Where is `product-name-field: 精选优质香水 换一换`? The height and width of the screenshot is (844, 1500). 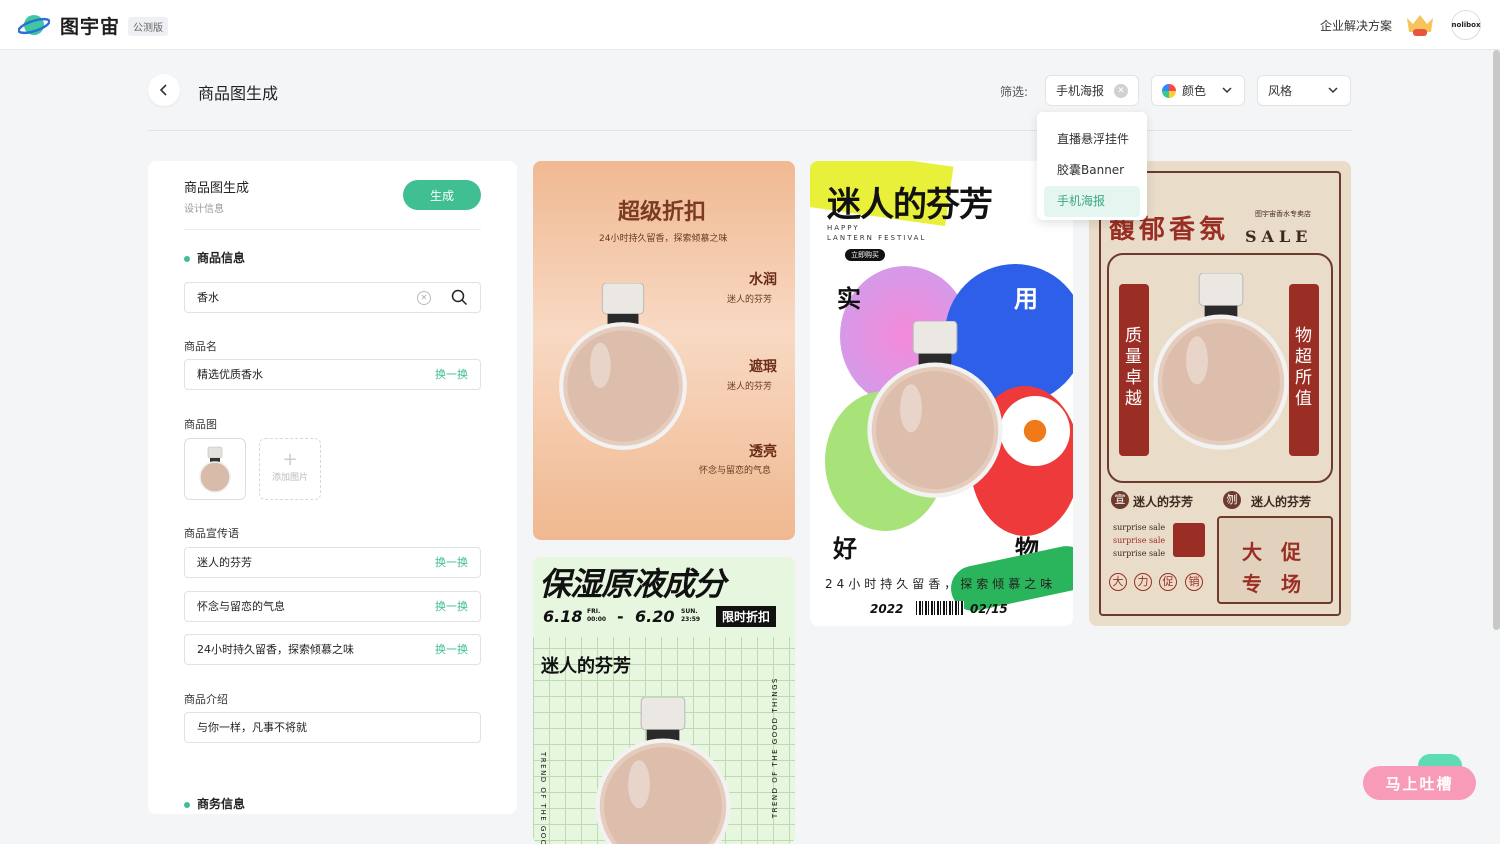 product-name-field: 精选优质香水 换一换 is located at coordinates (332, 374).